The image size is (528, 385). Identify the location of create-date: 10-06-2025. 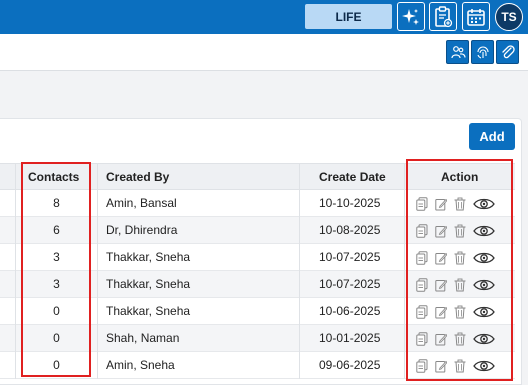
(350, 311).